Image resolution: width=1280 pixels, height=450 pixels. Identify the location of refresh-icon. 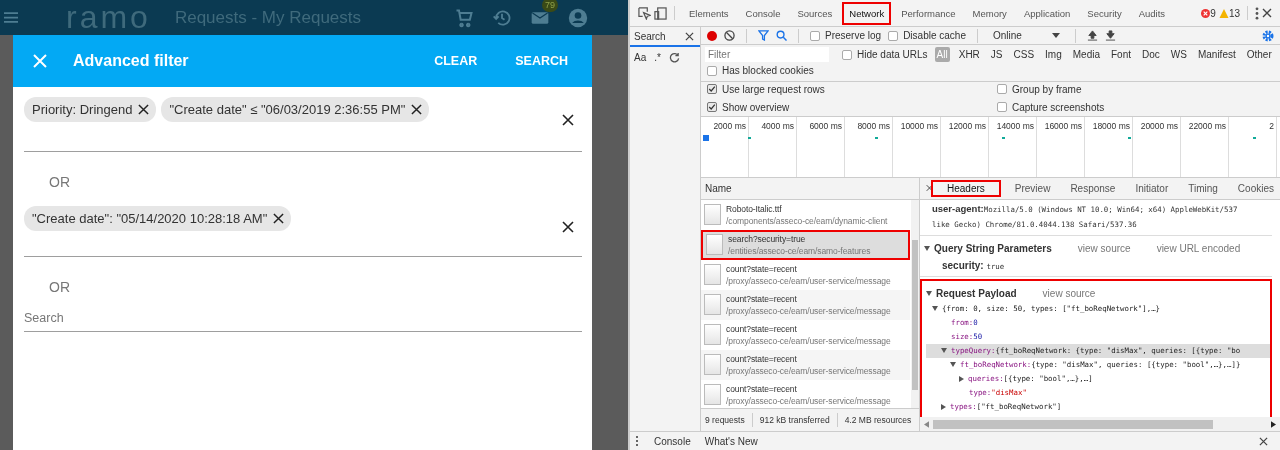
(674, 57).